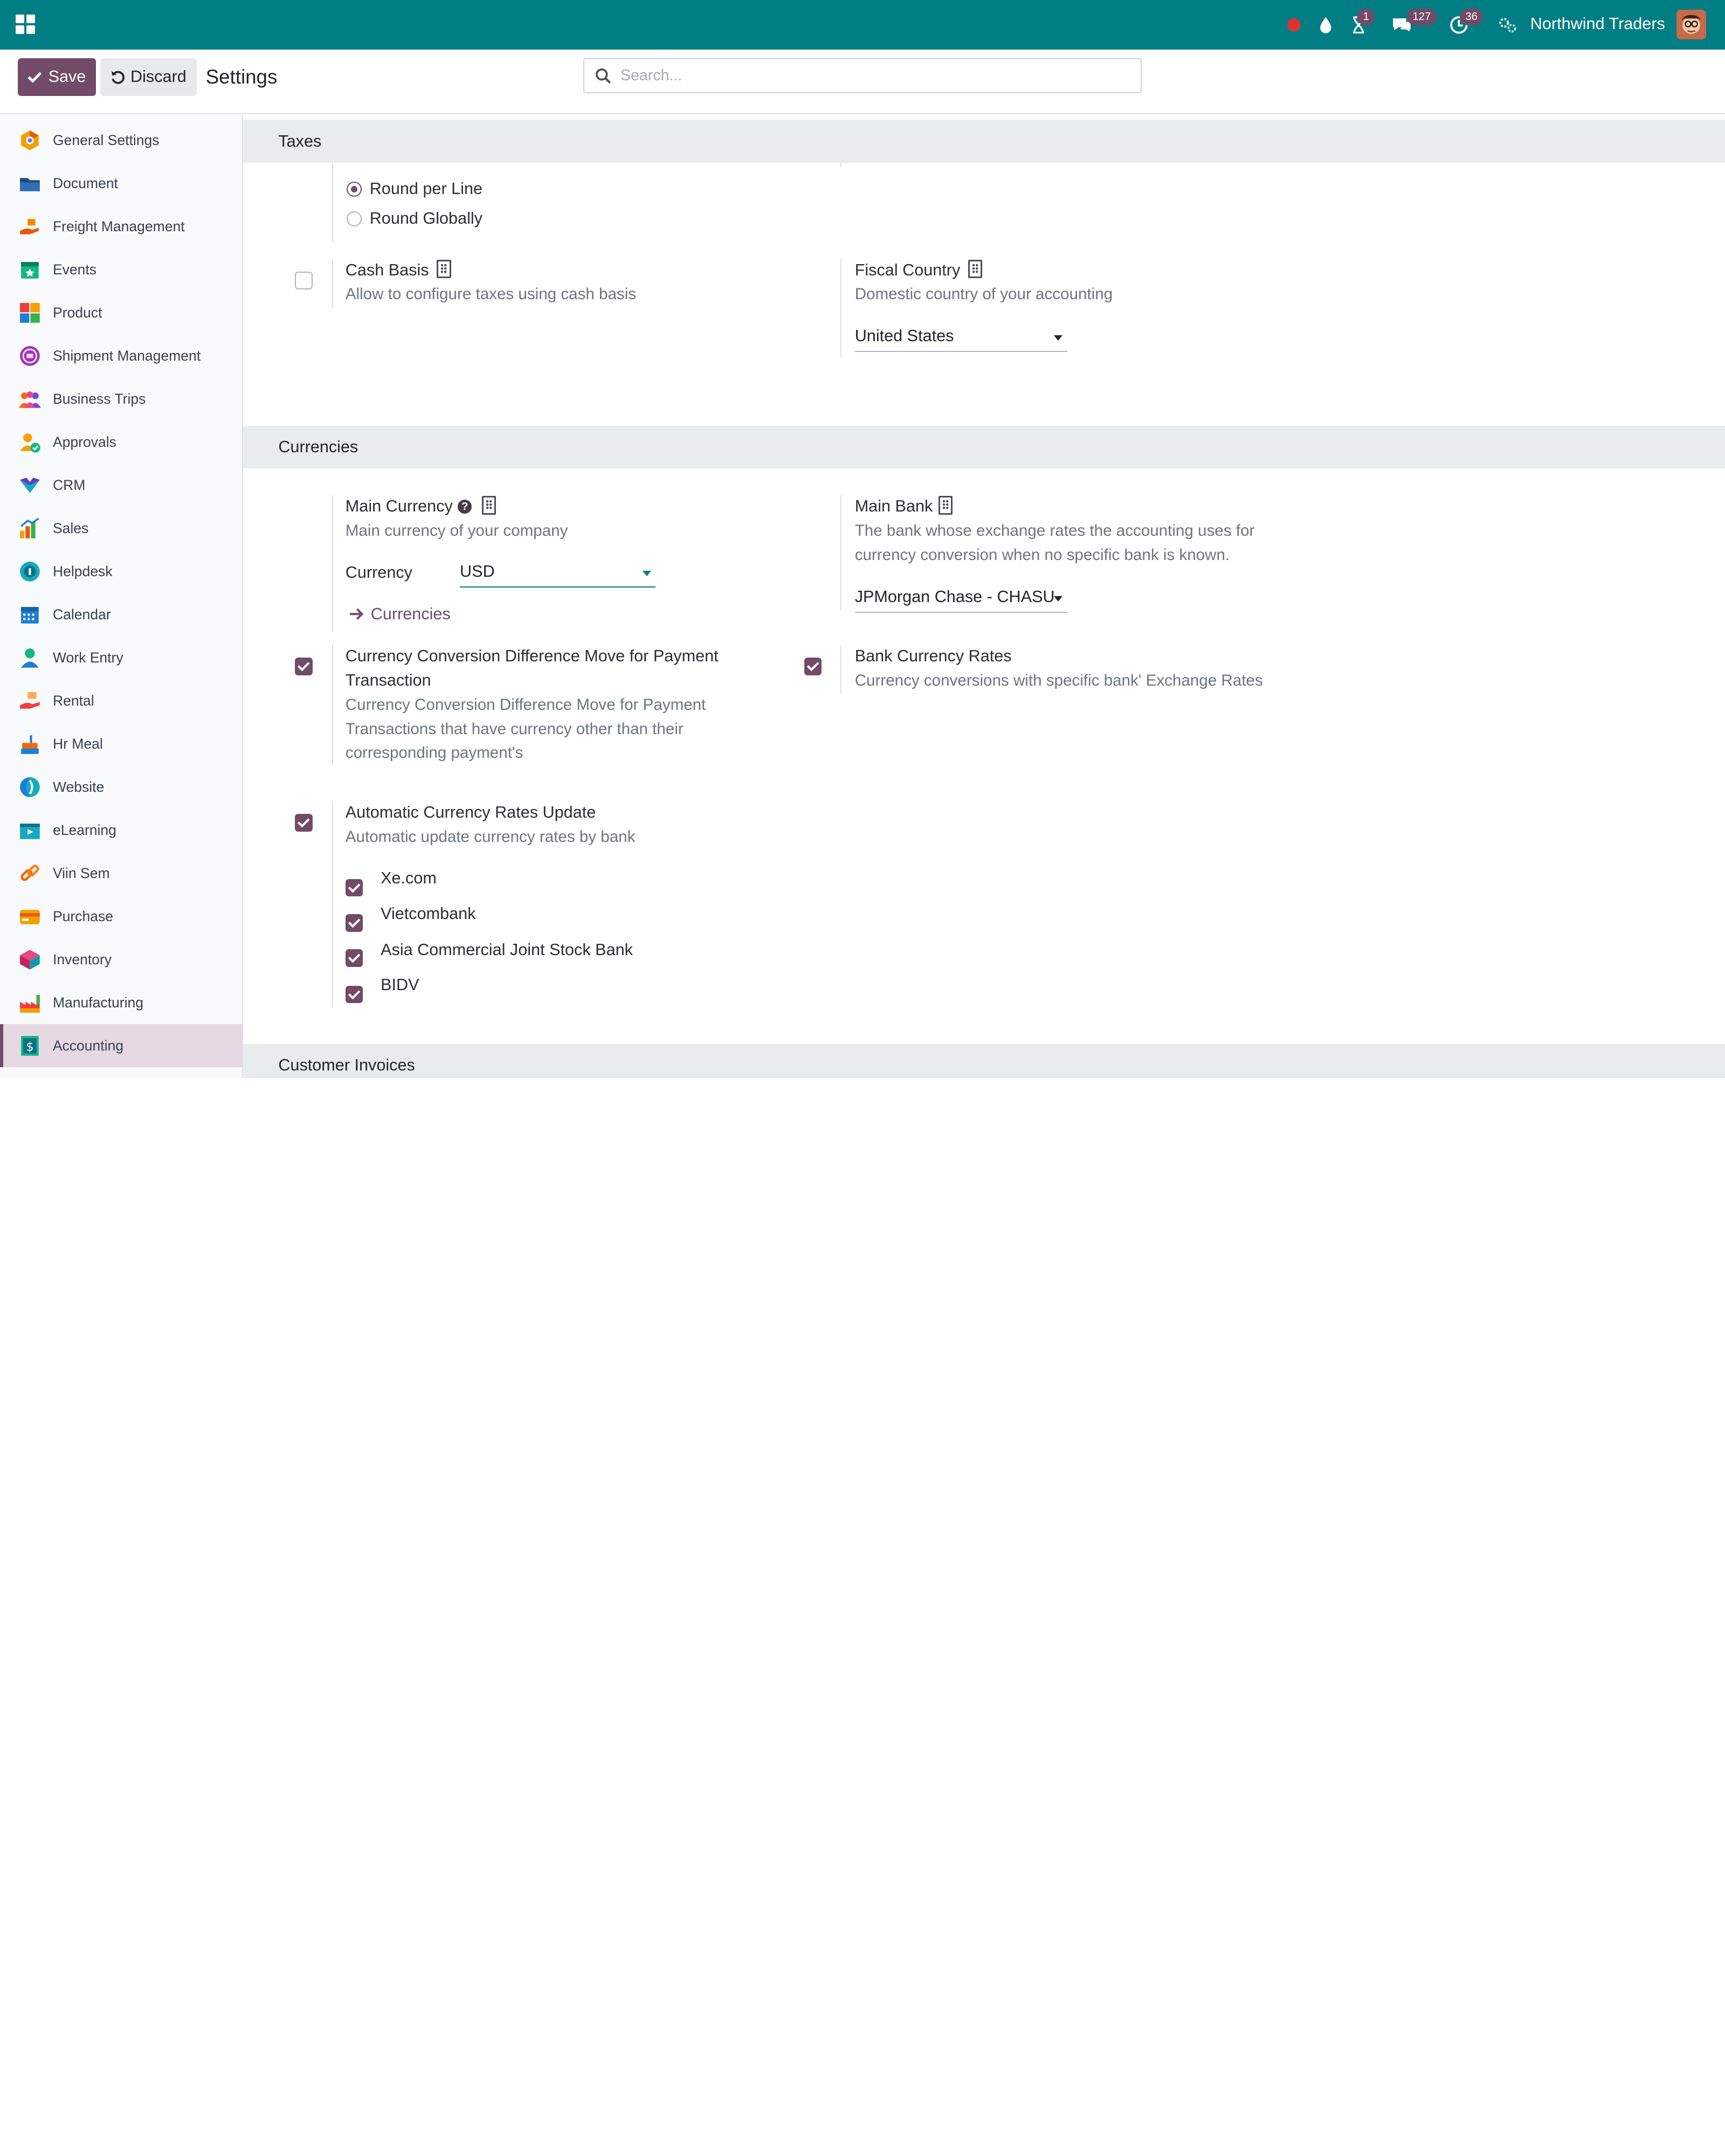  I want to click on conversion-difference-checkbox, so click(304, 667).